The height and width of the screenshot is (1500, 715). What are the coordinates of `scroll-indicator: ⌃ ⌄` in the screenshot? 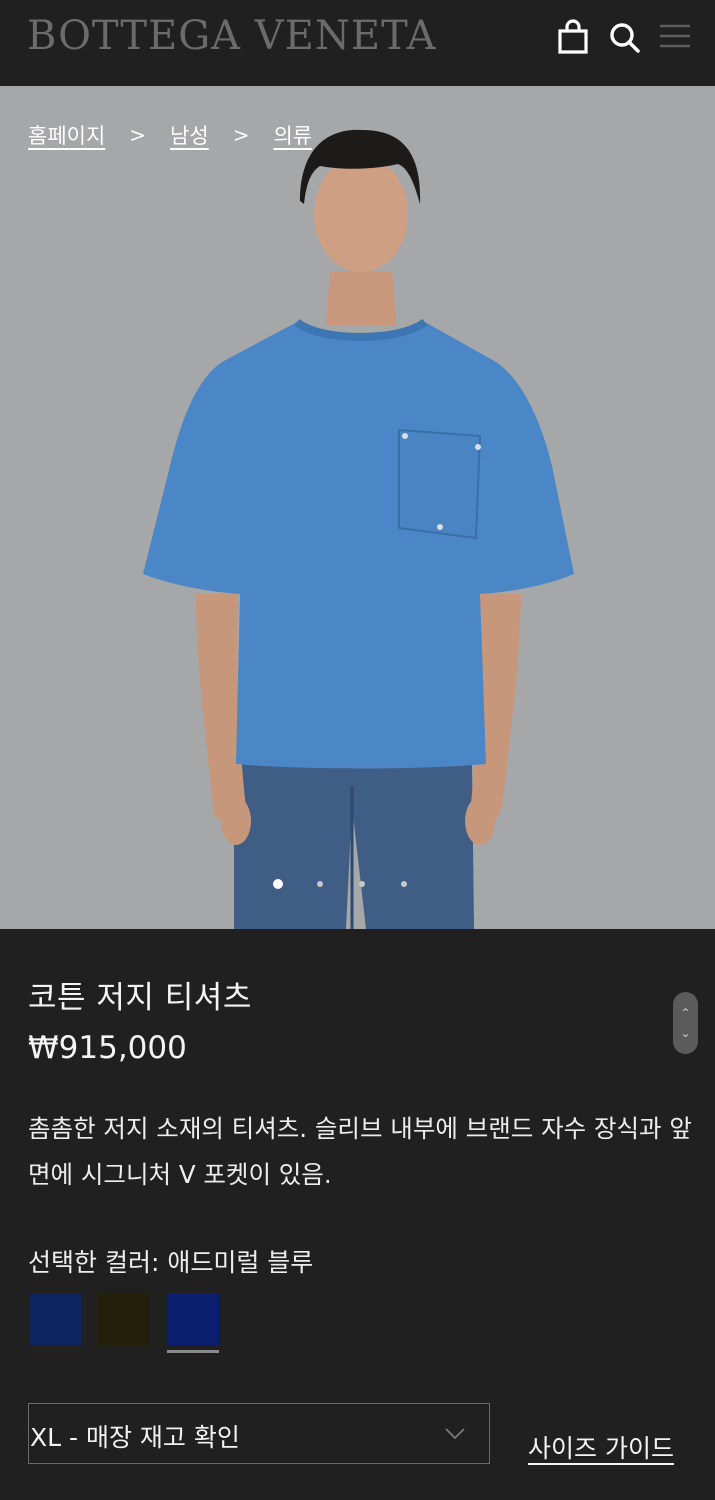 It's located at (685, 1023).